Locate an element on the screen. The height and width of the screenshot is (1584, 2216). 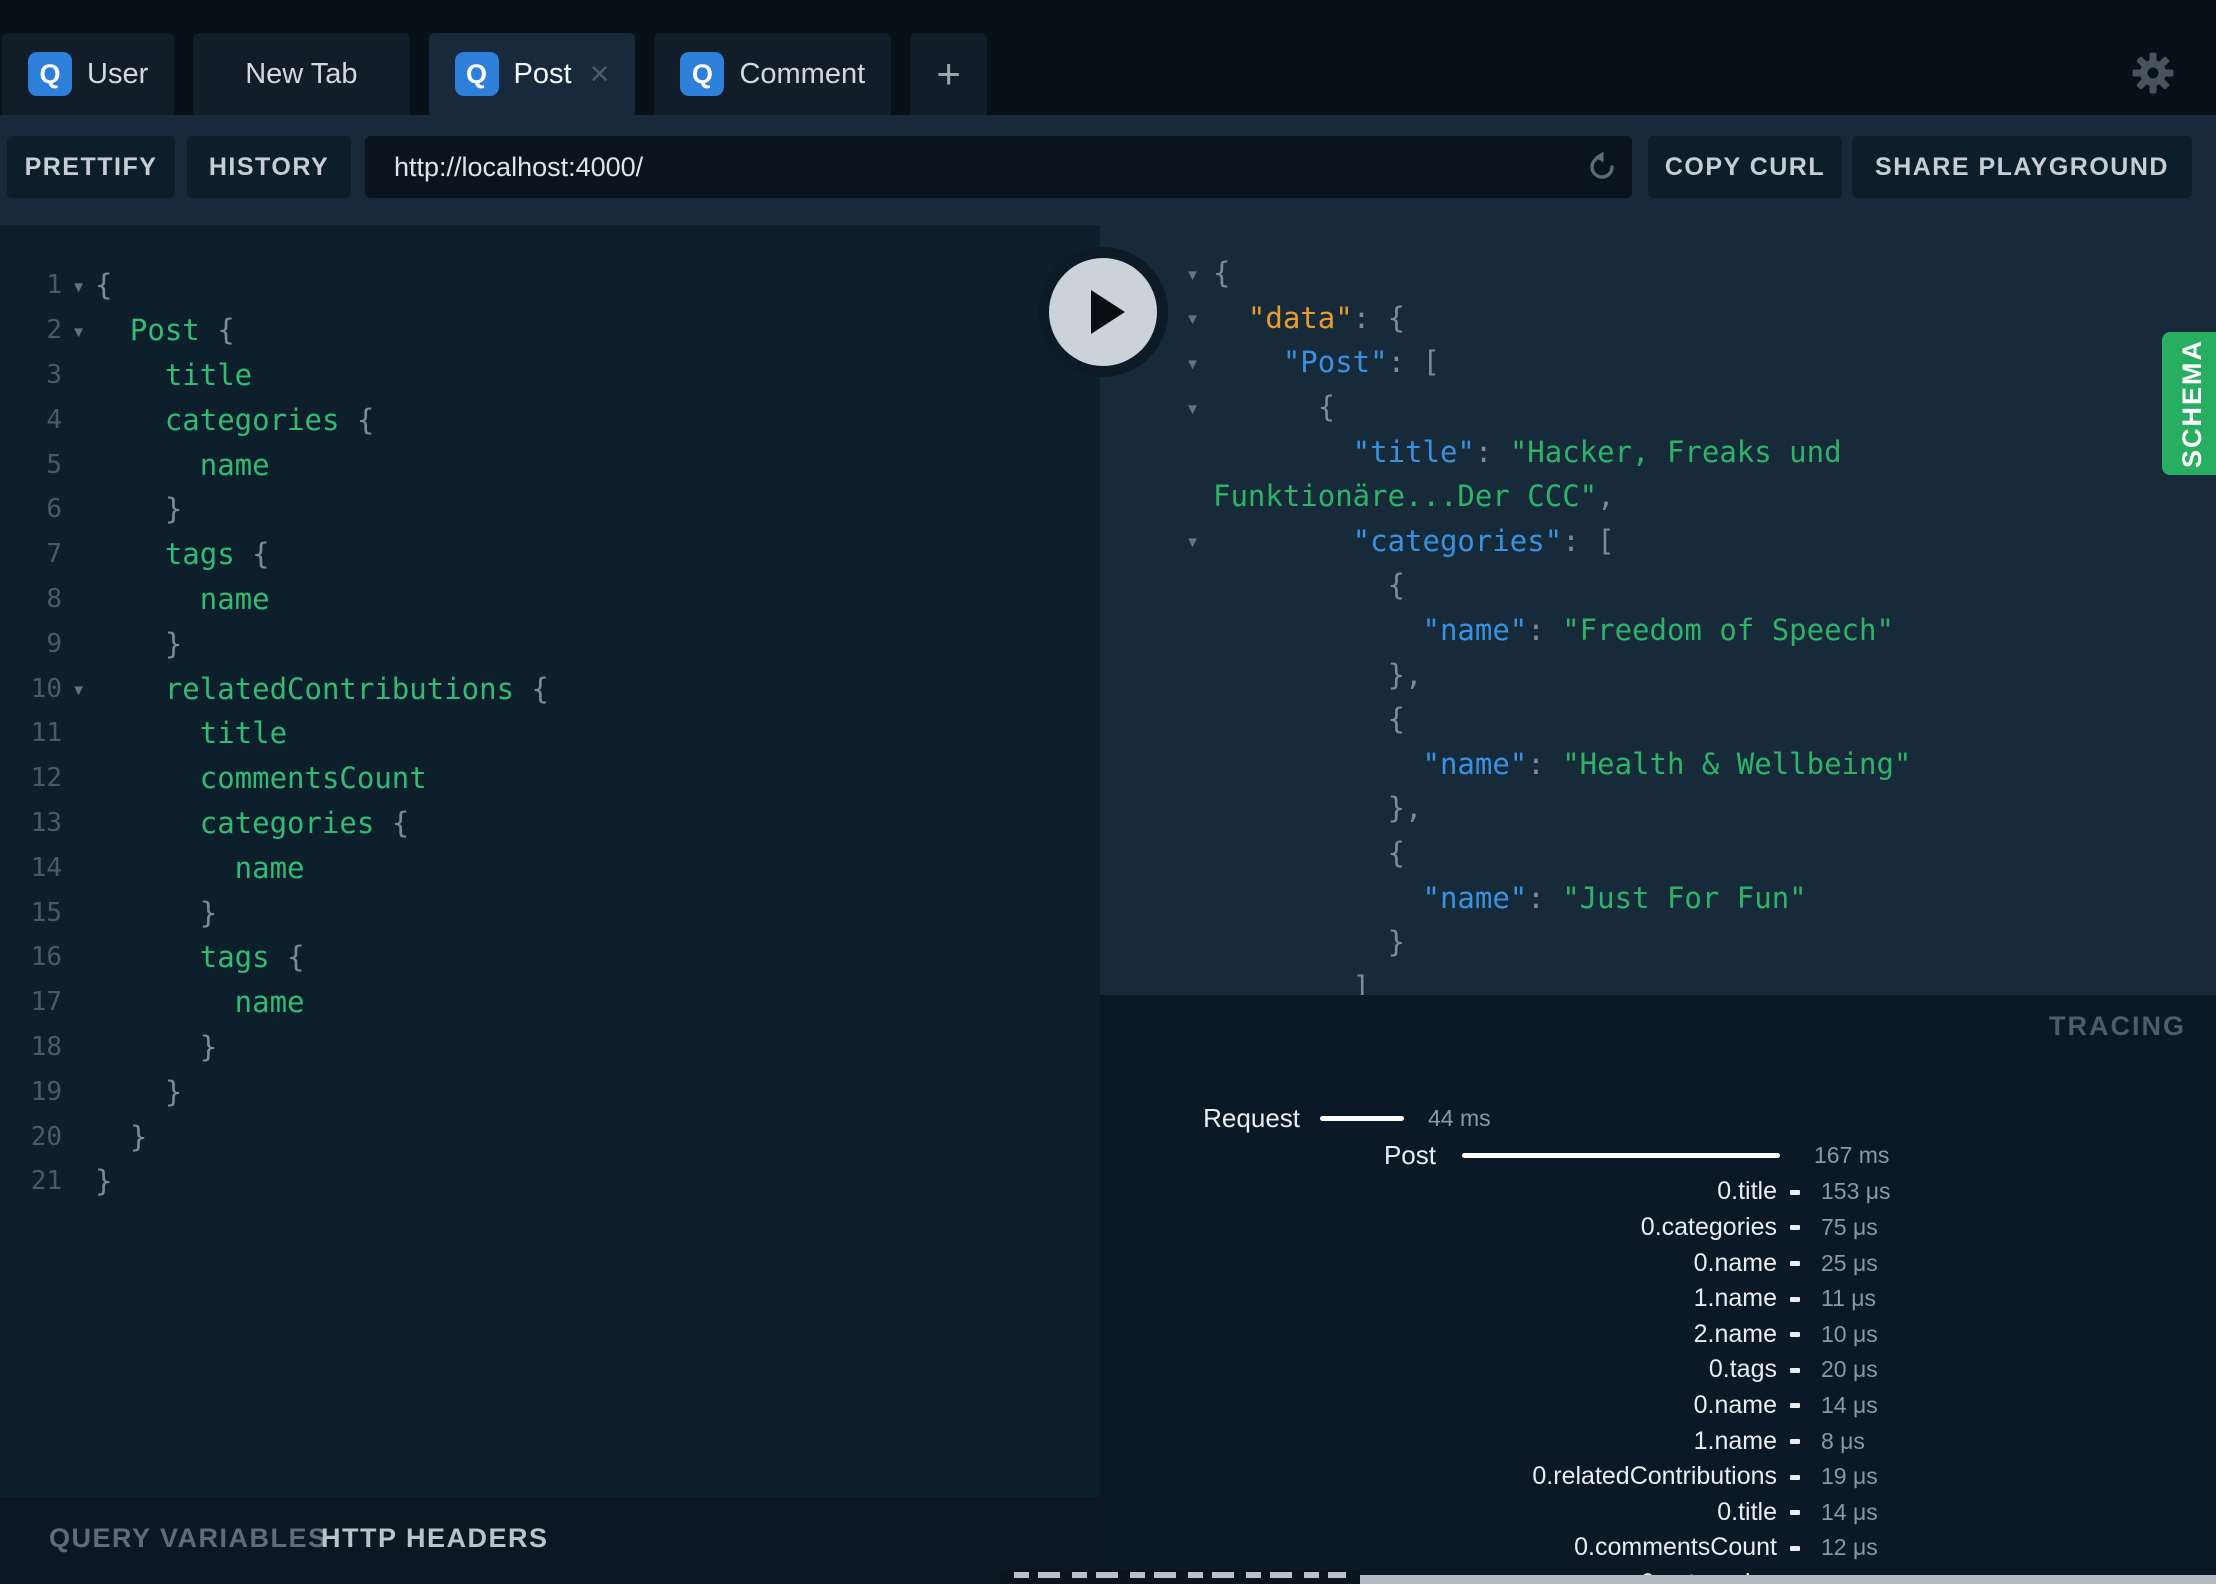
query-code-line: 10 ▼ relatedContributions { is located at coordinates (550, 688).